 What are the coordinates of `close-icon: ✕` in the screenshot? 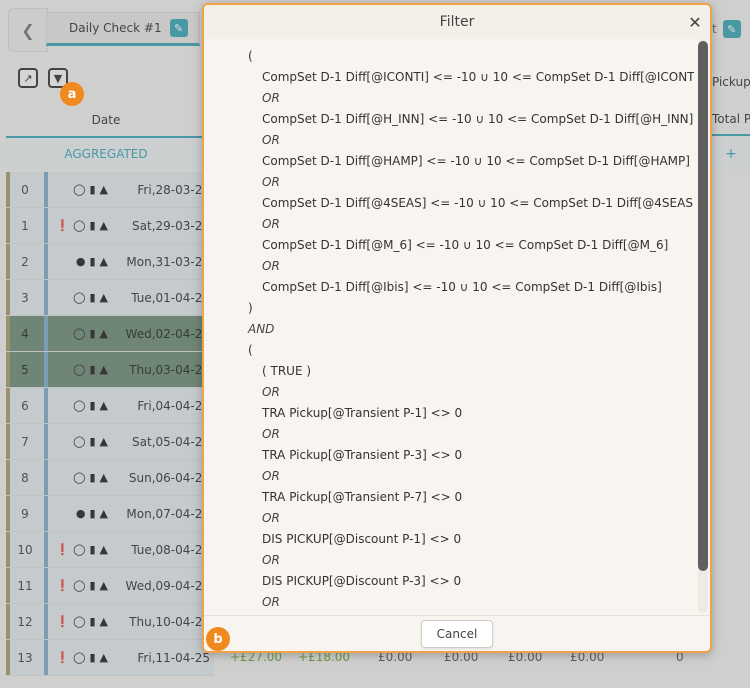 It's located at (695, 22).